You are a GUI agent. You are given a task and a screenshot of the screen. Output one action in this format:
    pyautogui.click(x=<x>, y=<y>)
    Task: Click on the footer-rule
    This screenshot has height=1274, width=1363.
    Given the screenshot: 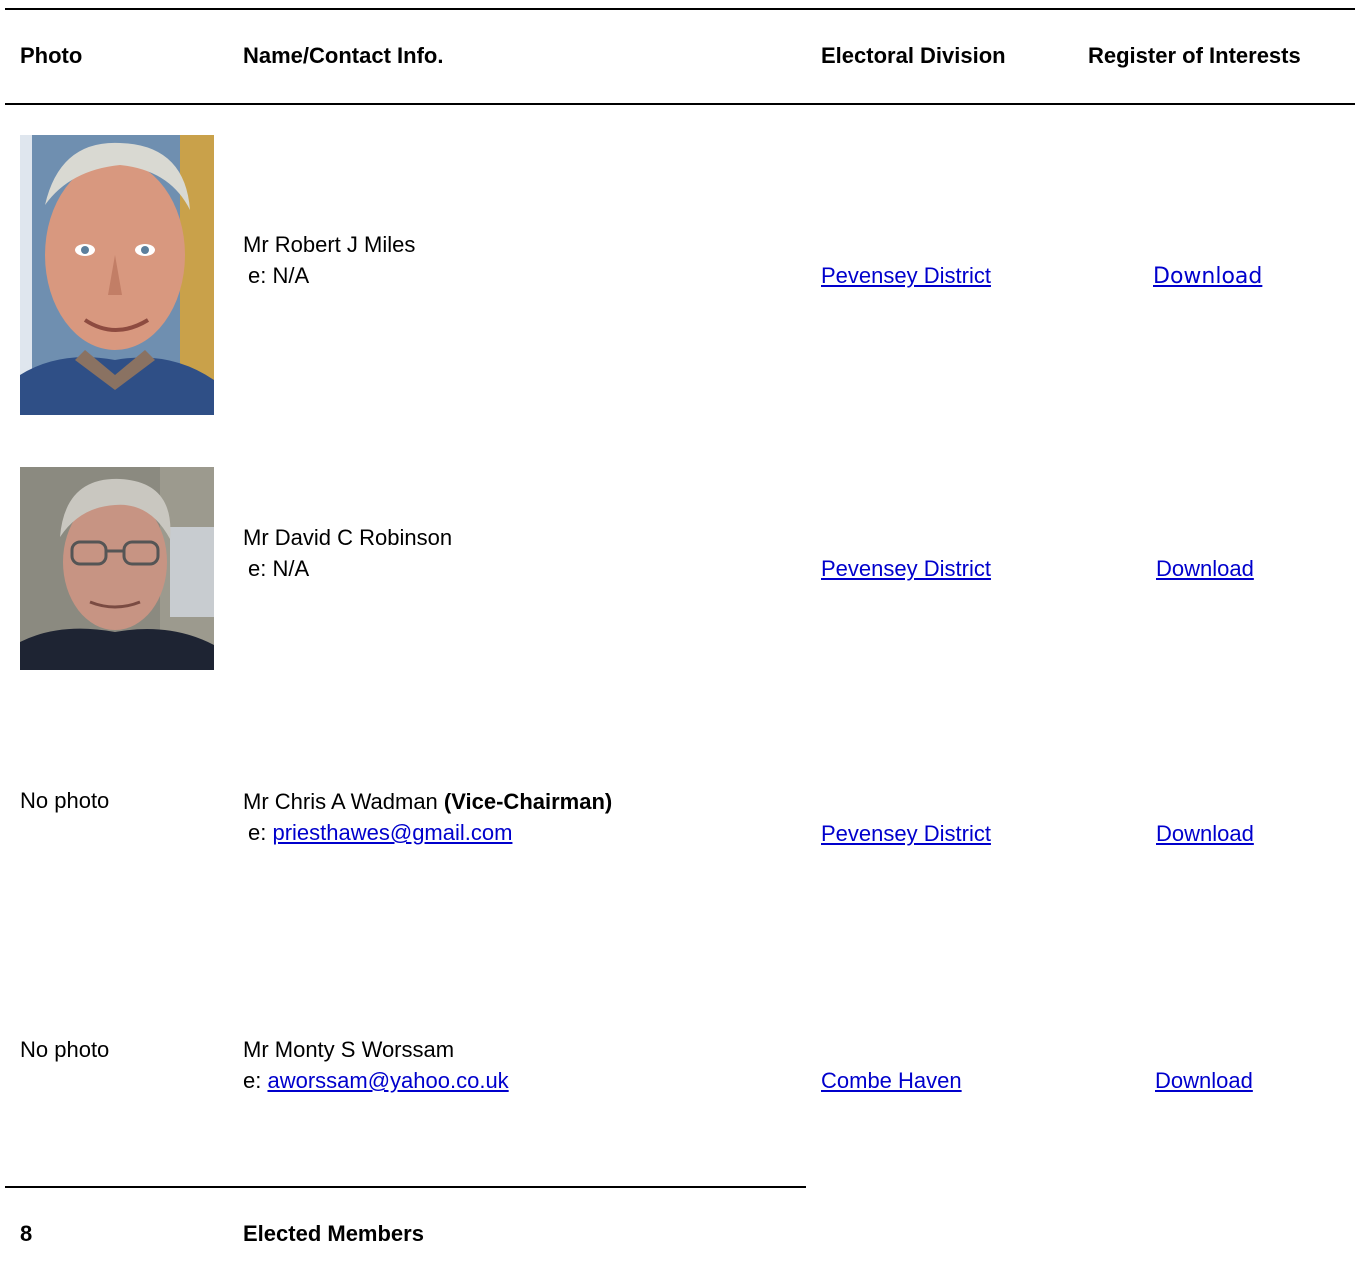 What is the action you would take?
    pyautogui.click(x=405, y=1187)
    